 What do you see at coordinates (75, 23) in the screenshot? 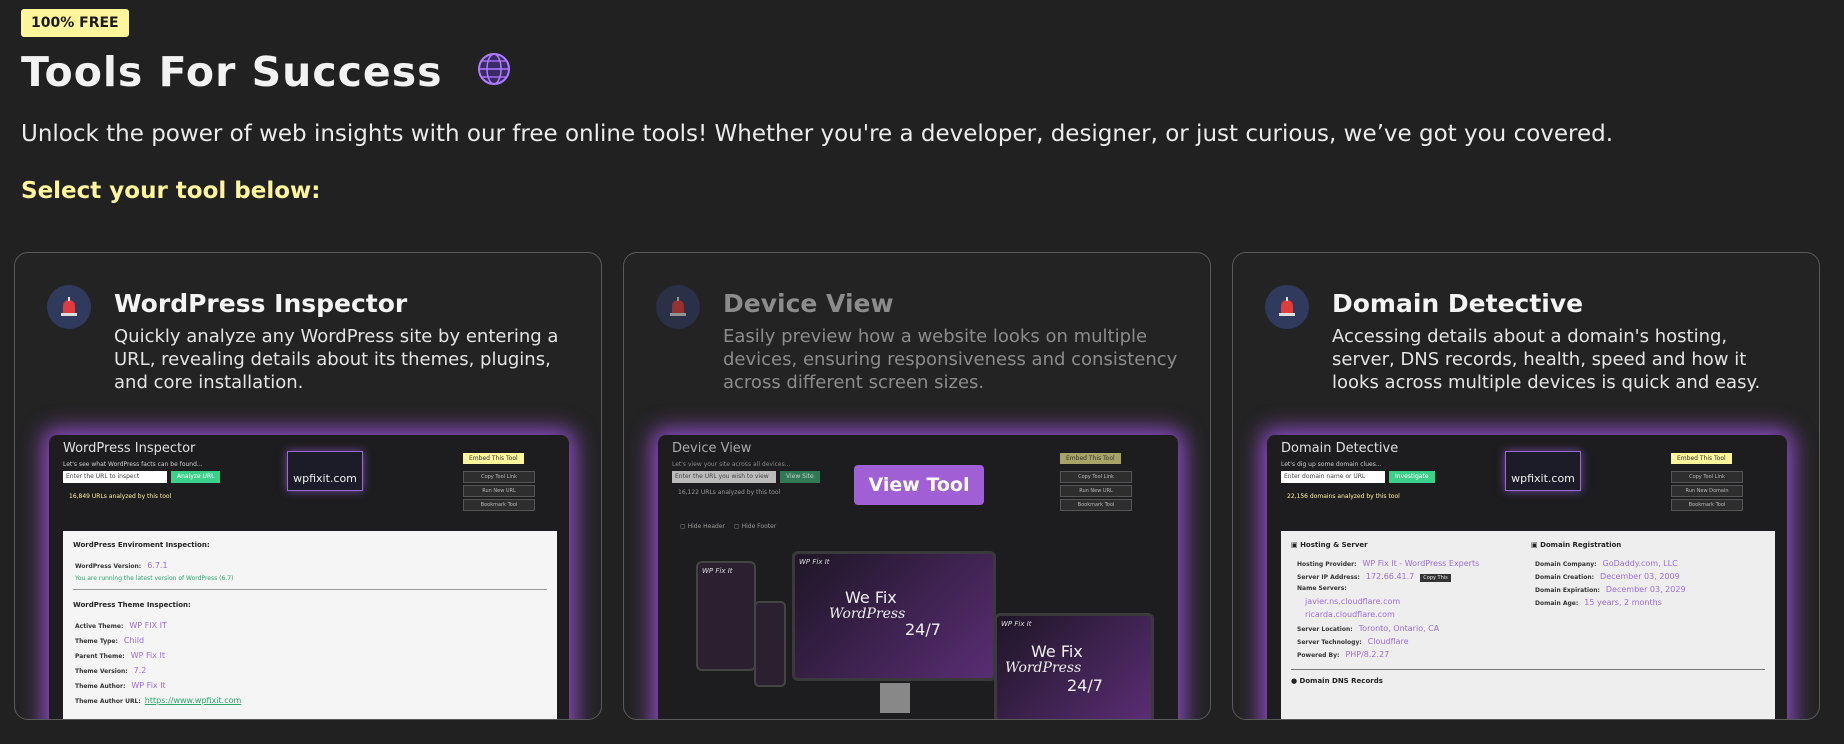
I see `free-badge: 100% FREE` at bounding box center [75, 23].